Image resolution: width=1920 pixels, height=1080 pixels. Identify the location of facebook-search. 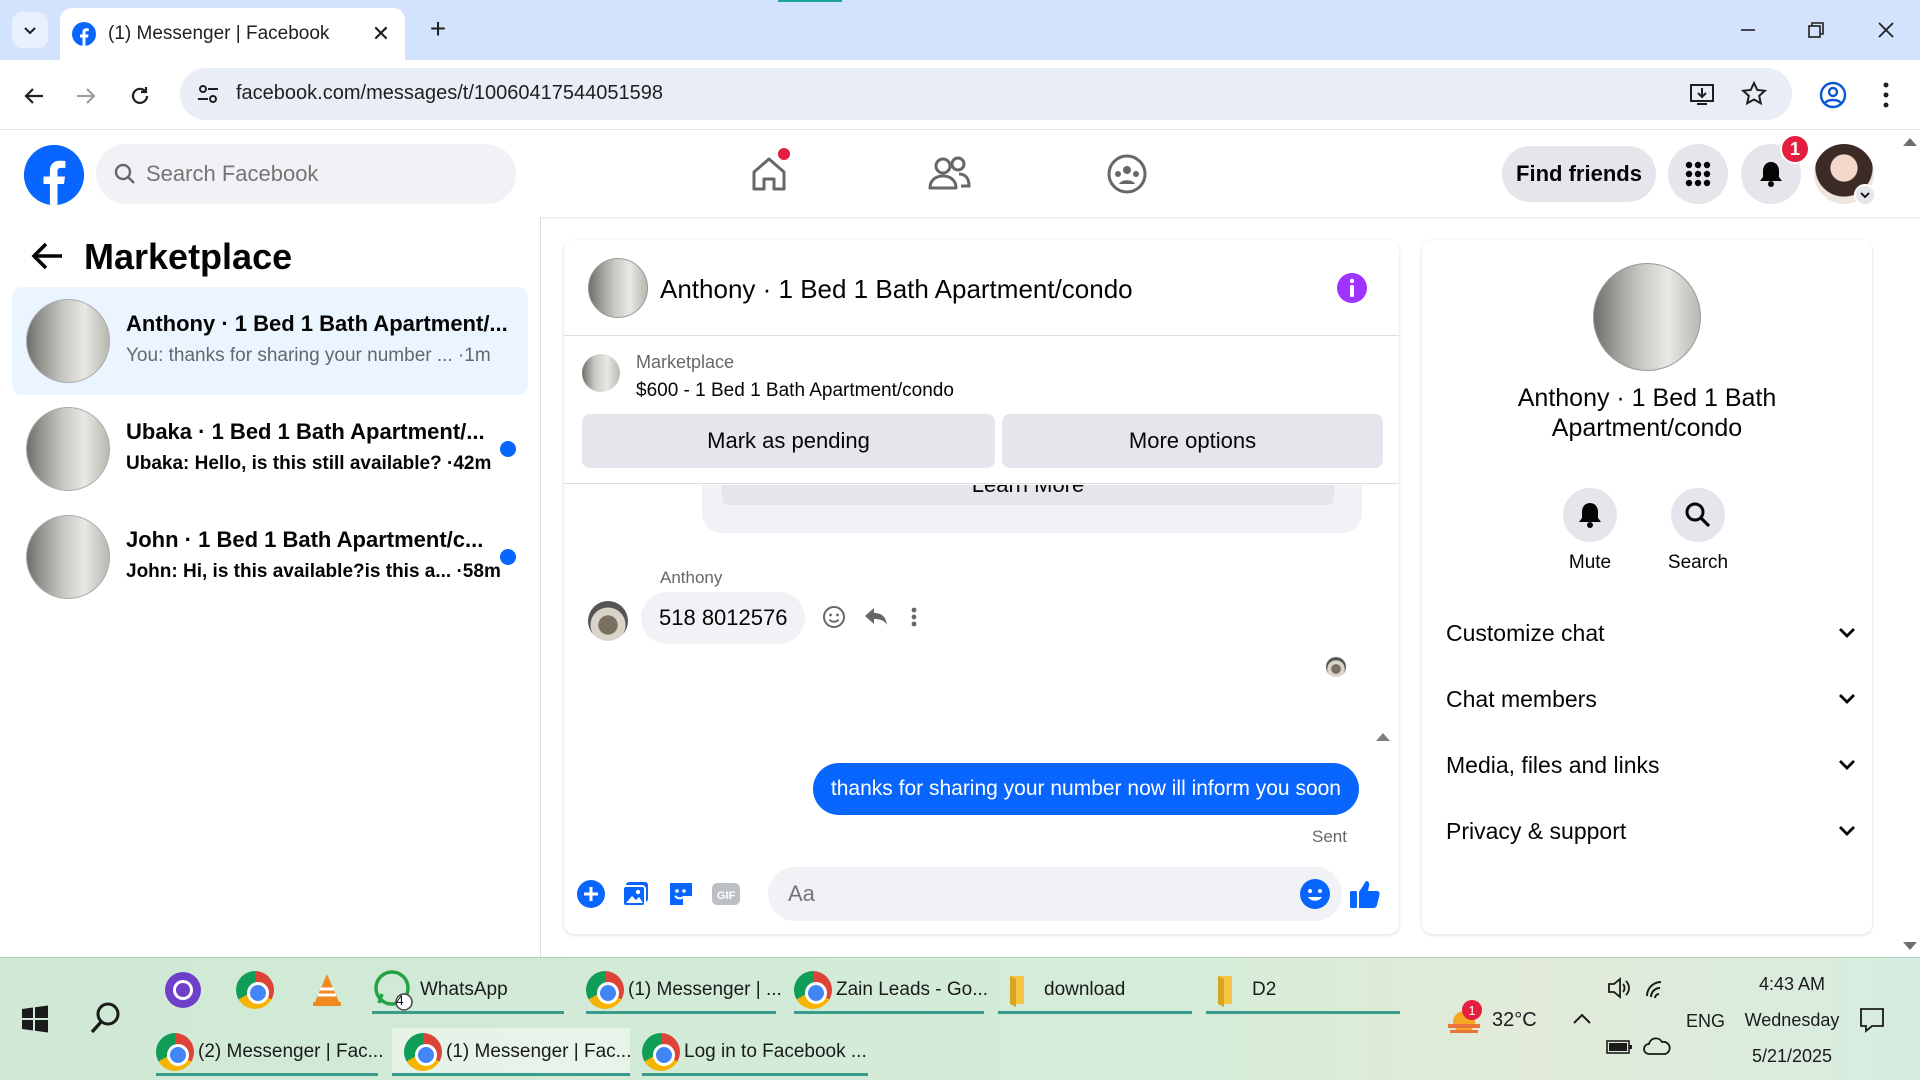
(306, 174).